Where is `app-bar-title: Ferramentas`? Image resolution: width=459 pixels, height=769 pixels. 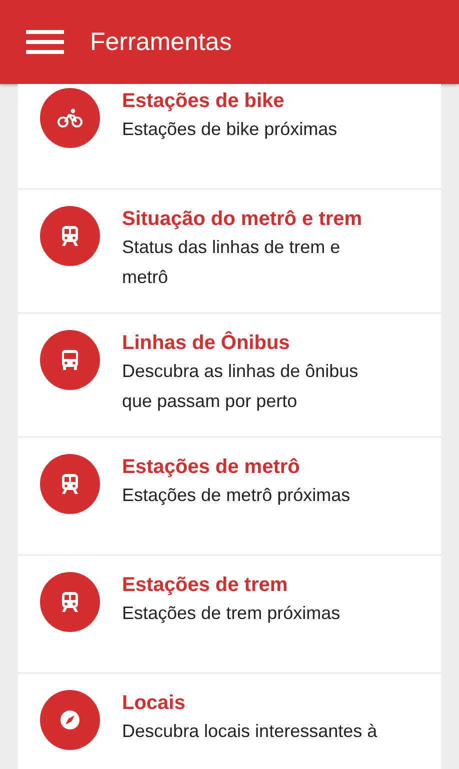 app-bar-title: Ferramentas is located at coordinates (161, 42).